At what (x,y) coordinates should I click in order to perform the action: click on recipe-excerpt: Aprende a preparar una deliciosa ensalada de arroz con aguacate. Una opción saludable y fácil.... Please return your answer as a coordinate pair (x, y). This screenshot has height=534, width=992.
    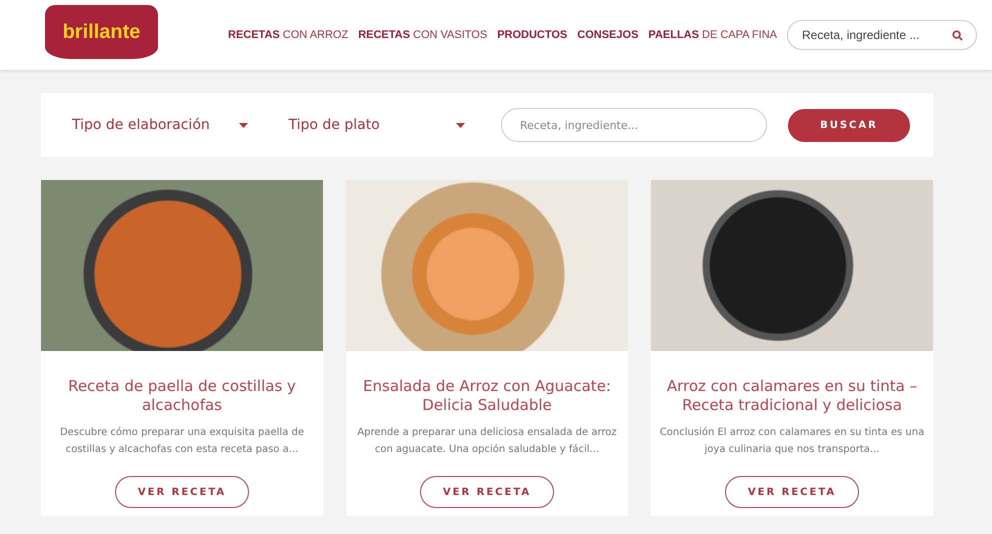
    Looking at the image, I should click on (487, 441).